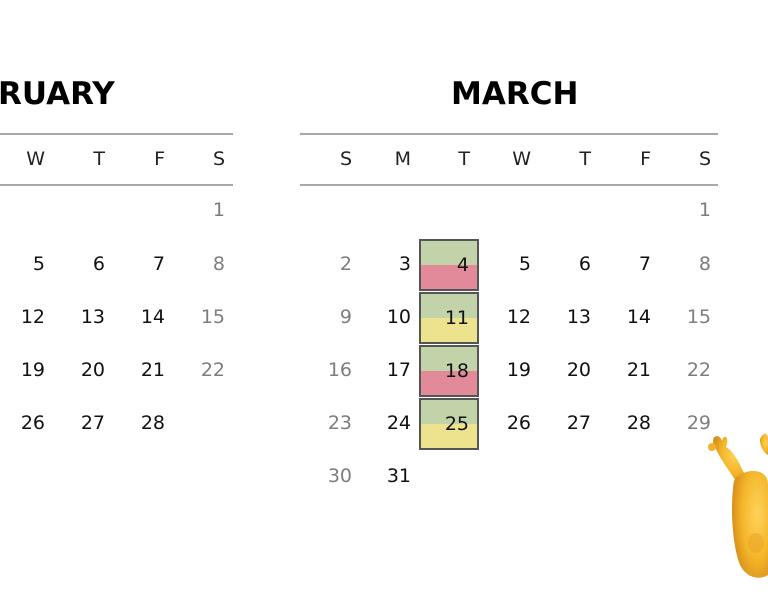 Image resolution: width=768 pixels, height=600 pixels. What do you see at coordinates (698, 370) in the screenshot?
I see `march-day-22: 22` at bounding box center [698, 370].